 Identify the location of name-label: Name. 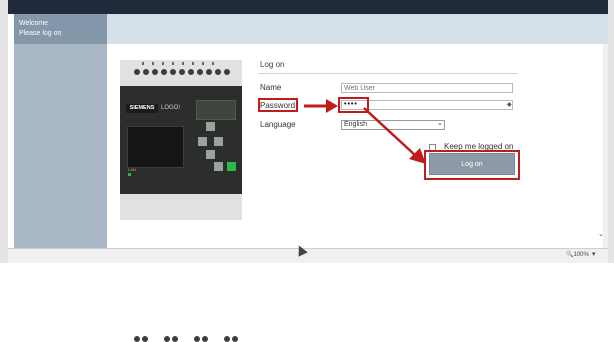
(271, 87).